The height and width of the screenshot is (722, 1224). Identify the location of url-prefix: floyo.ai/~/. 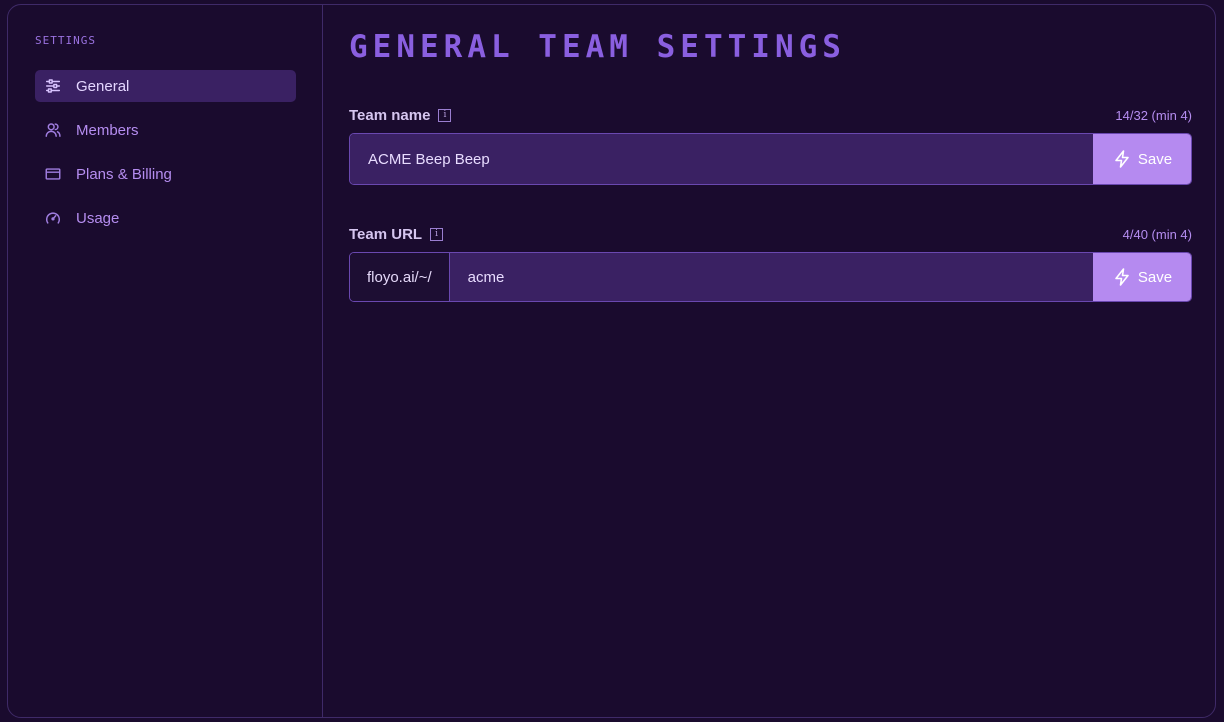
(400, 277).